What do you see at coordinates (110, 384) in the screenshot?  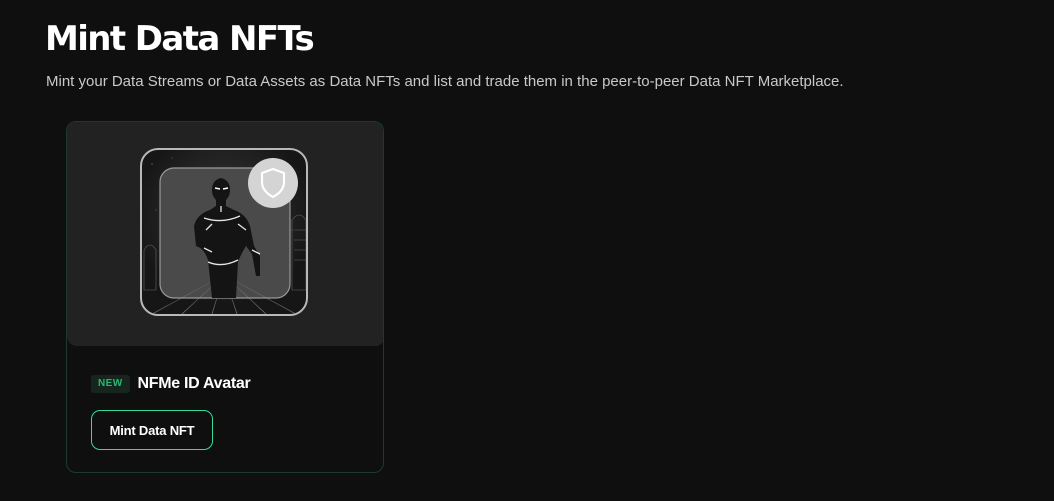 I see `new-badge: NEW` at bounding box center [110, 384].